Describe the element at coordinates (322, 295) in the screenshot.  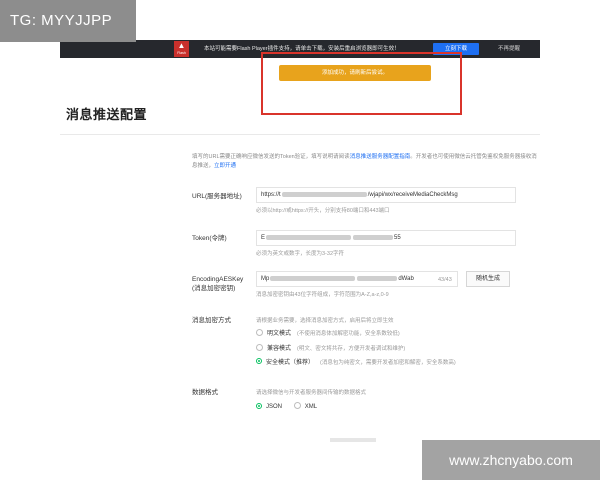
I see `aes-hint: 消息加密密钥由43位字符组成，字符范围为A-Z,a-z,0-9` at that location.